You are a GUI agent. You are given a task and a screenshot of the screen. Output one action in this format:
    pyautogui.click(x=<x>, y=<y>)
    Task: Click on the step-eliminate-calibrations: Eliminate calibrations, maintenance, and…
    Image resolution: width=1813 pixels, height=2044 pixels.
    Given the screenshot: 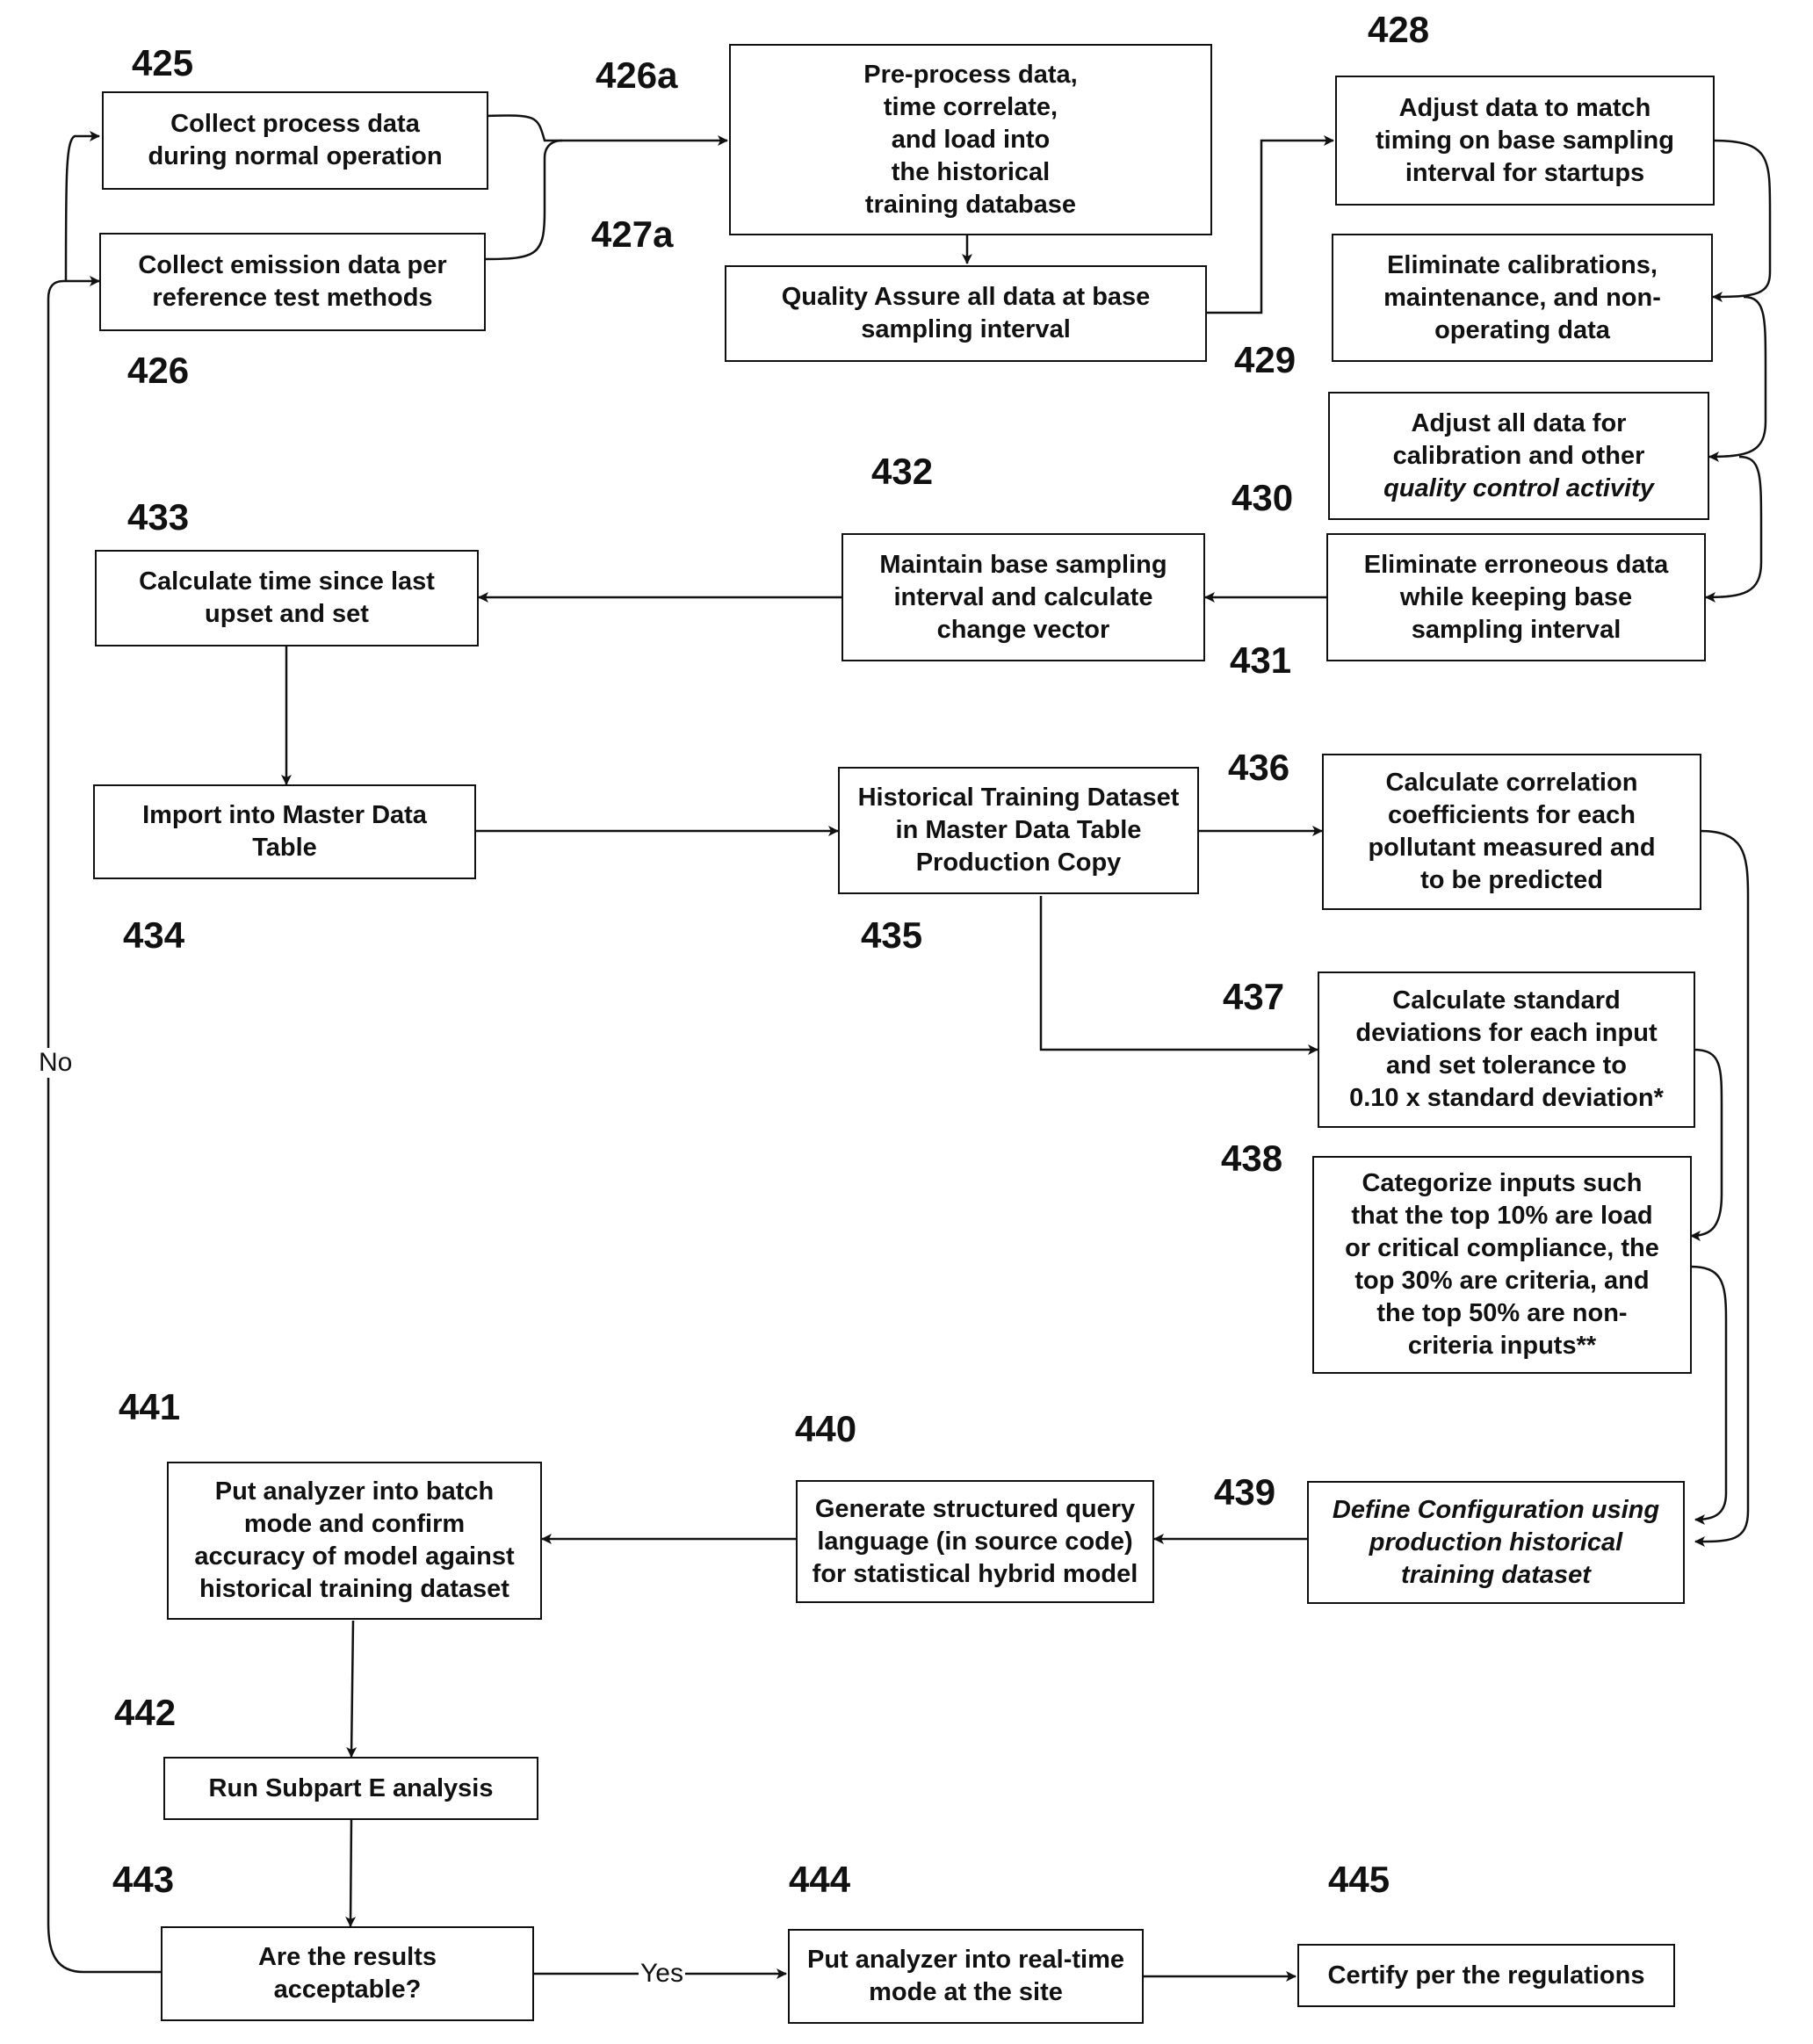 What is the action you would take?
    pyautogui.click(x=1522, y=298)
    